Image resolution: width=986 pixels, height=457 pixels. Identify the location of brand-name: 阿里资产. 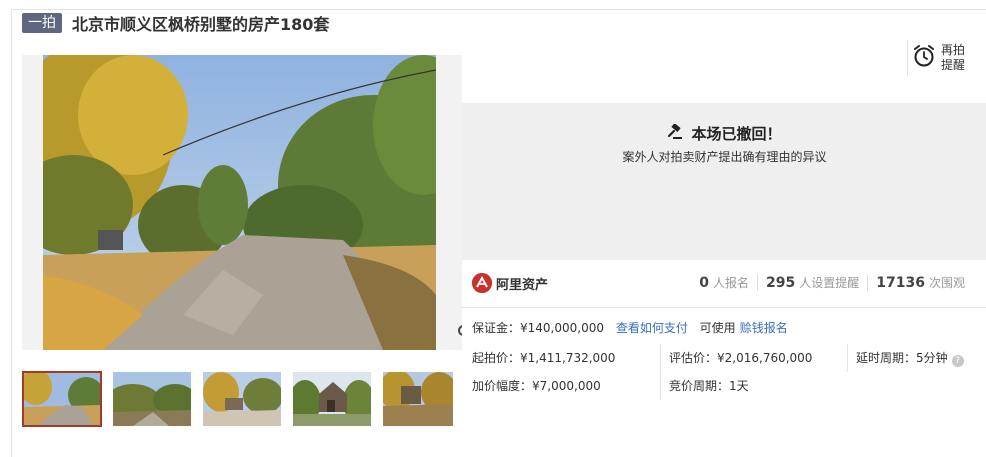
(522, 285).